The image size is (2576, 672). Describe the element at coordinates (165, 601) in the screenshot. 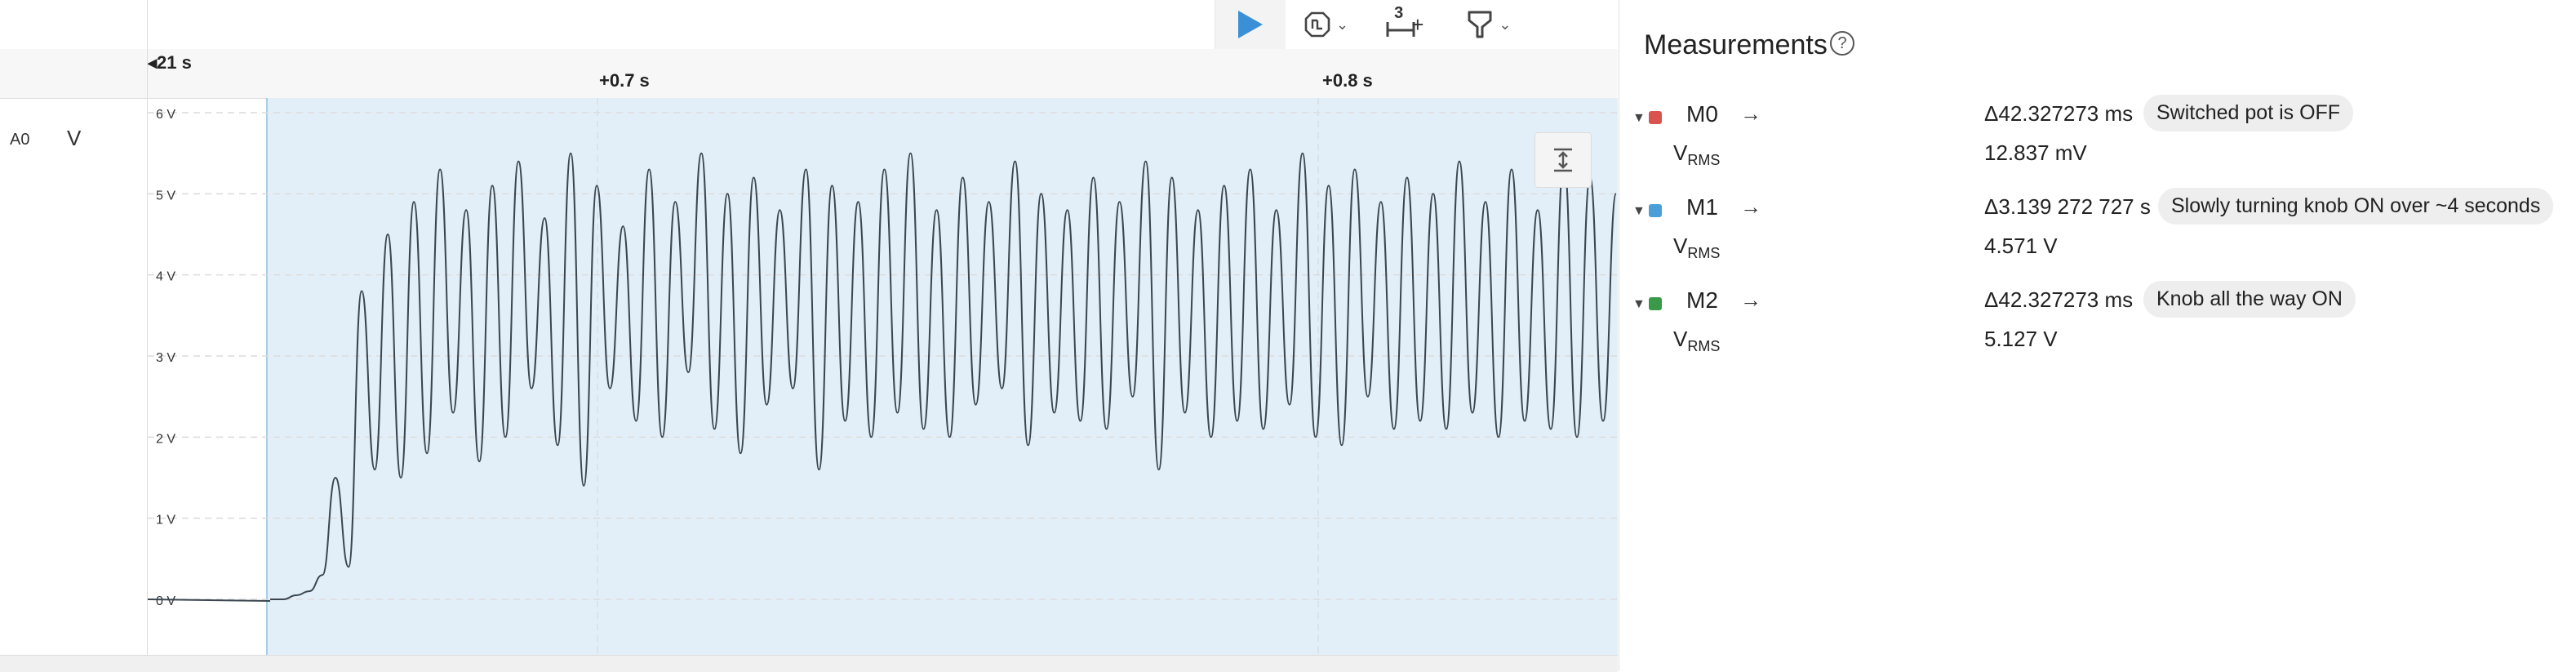

I see `y-tick-label: 0 V` at that location.